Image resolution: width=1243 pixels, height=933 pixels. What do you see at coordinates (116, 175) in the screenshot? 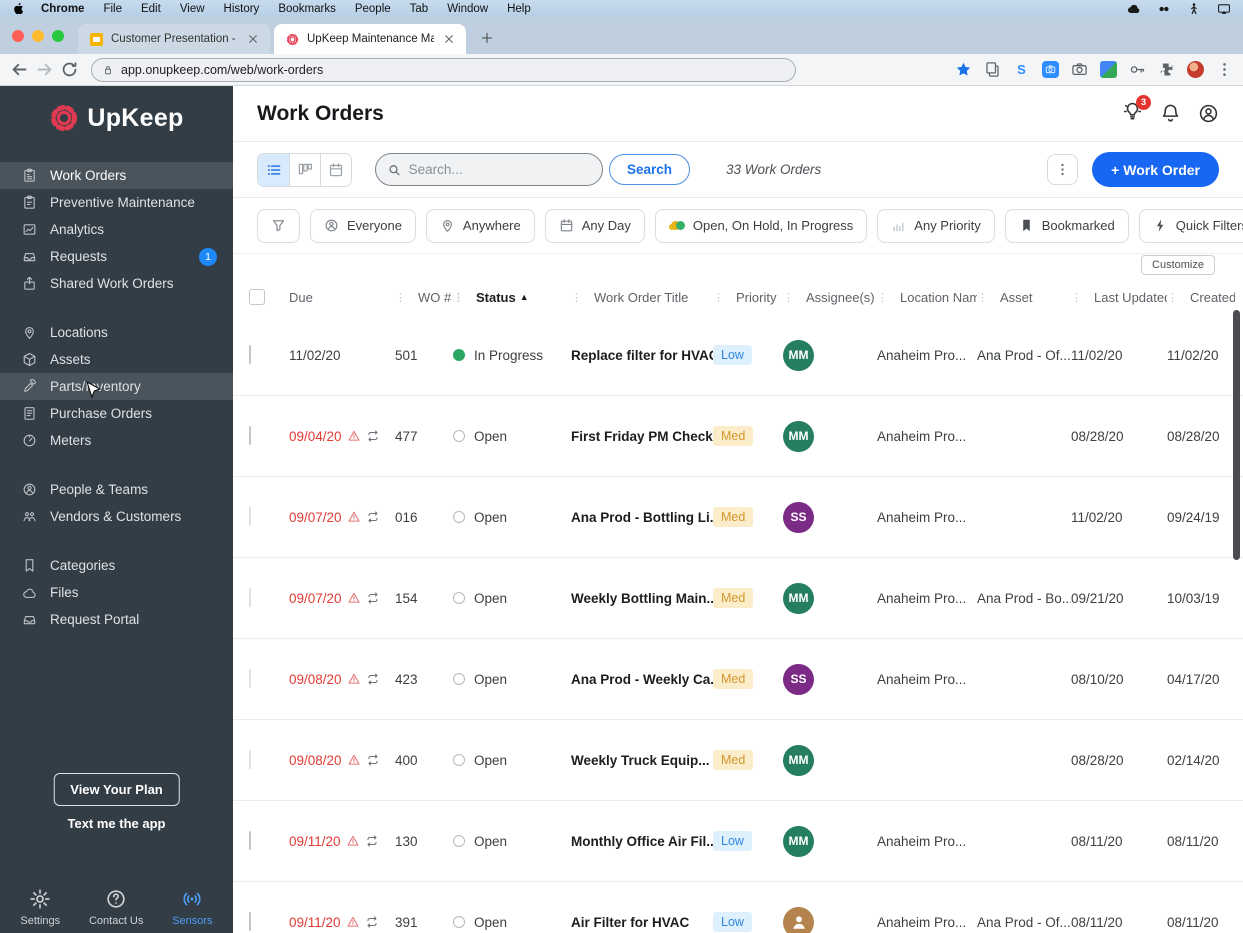
I see `sidebar-item-work-orders: Work Orders` at bounding box center [116, 175].